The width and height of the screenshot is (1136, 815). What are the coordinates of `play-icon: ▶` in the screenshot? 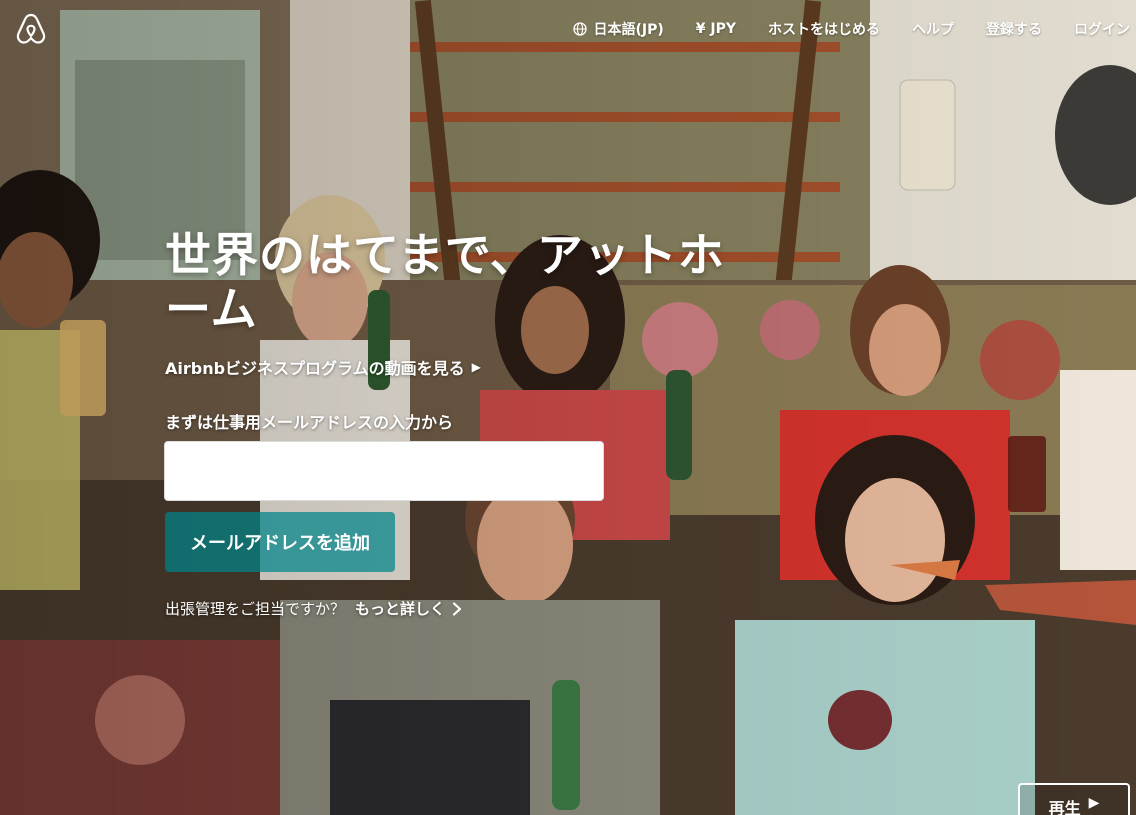 It's located at (1094, 803).